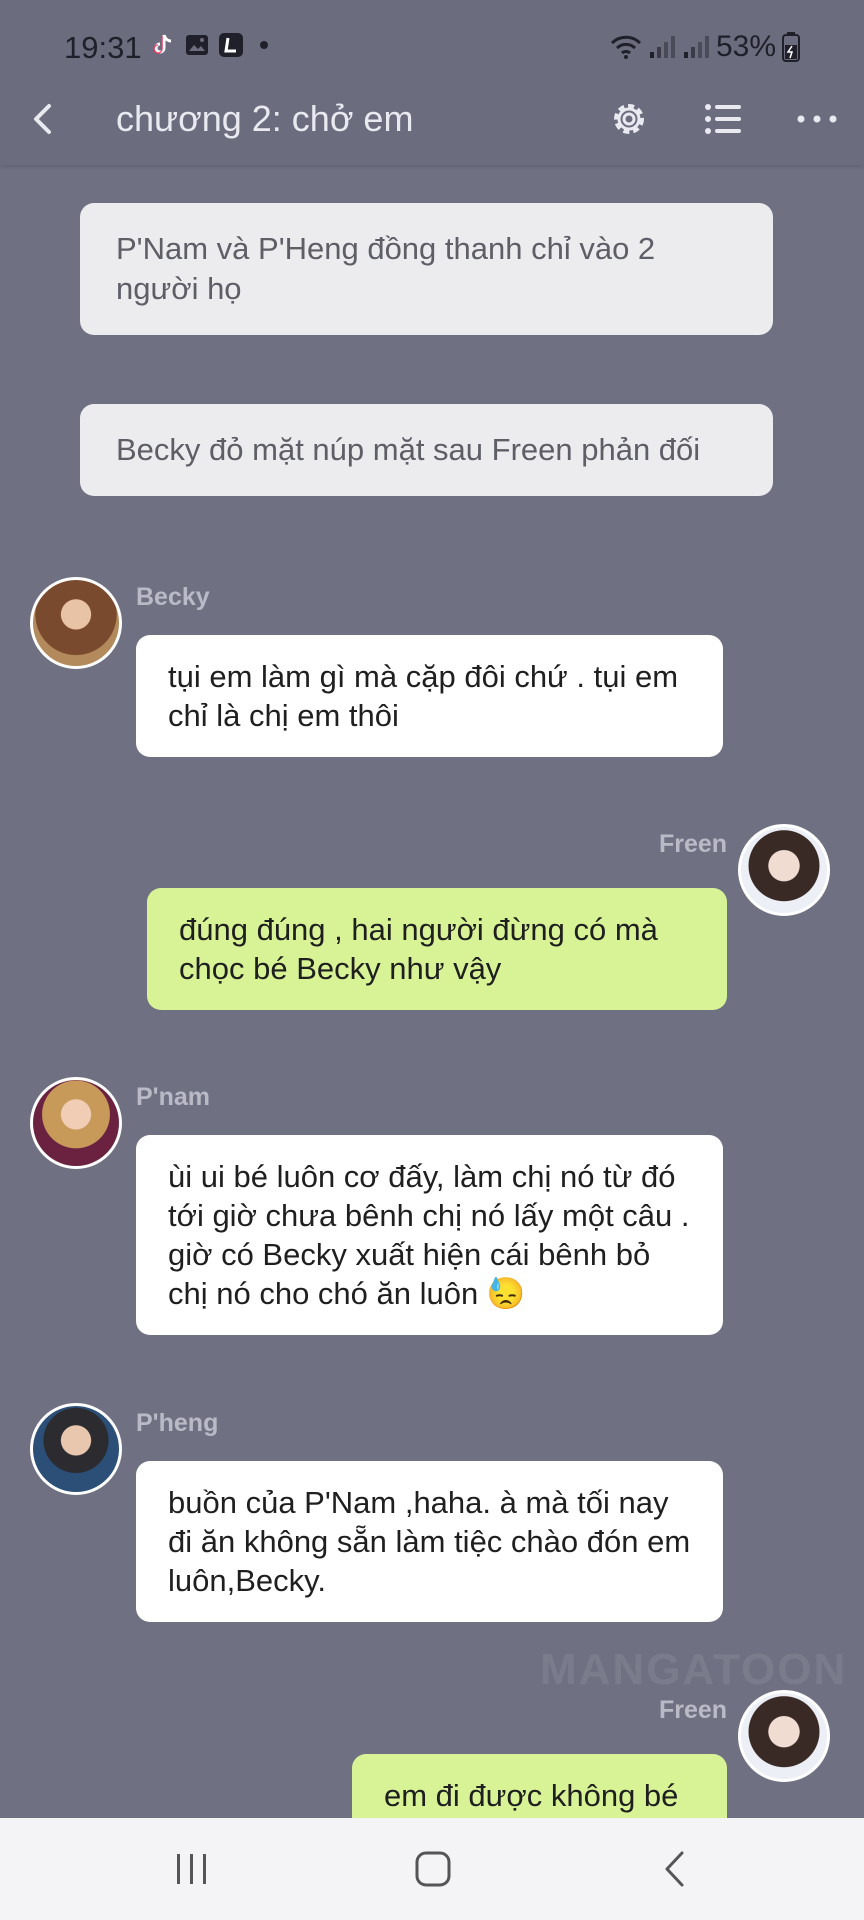 Image resolution: width=864 pixels, height=1920 pixels. What do you see at coordinates (103, 47) in the screenshot?
I see `status-time: 19:31` at bounding box center [103, 47].